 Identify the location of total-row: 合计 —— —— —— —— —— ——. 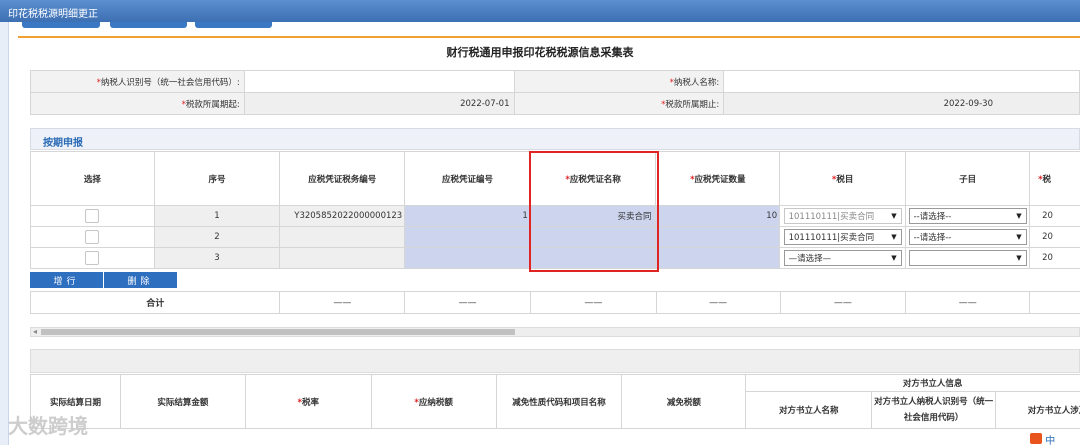
(555, 302).